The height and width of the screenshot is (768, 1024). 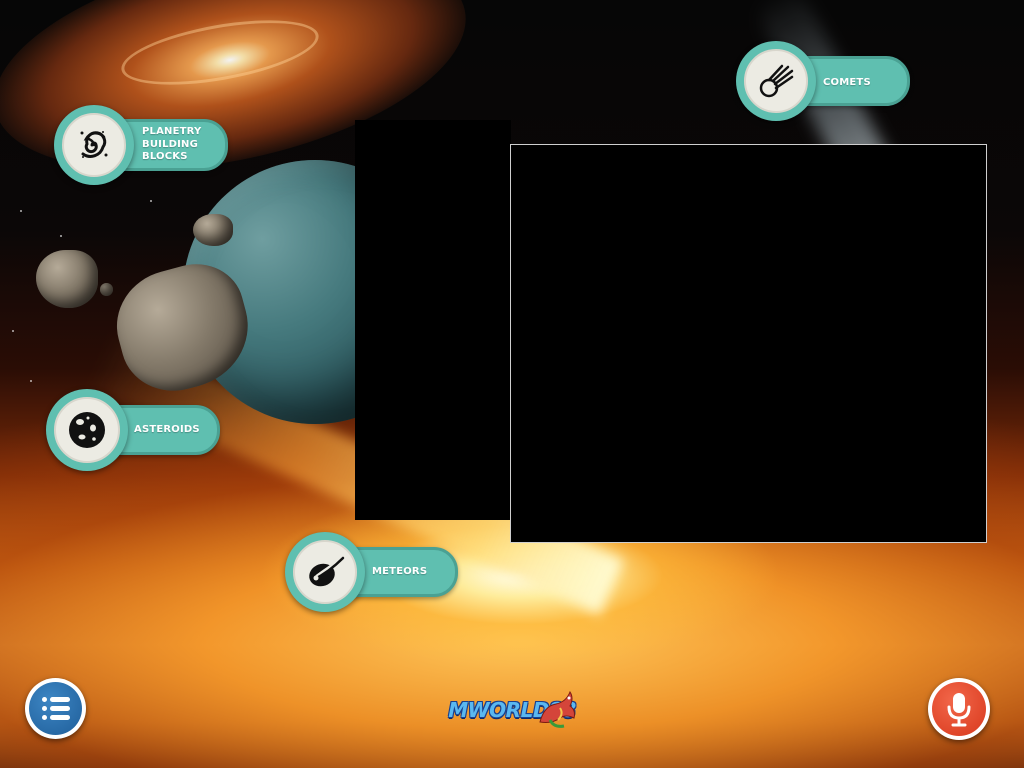 I want to click on microphone-button, so click(x=959, y=709).